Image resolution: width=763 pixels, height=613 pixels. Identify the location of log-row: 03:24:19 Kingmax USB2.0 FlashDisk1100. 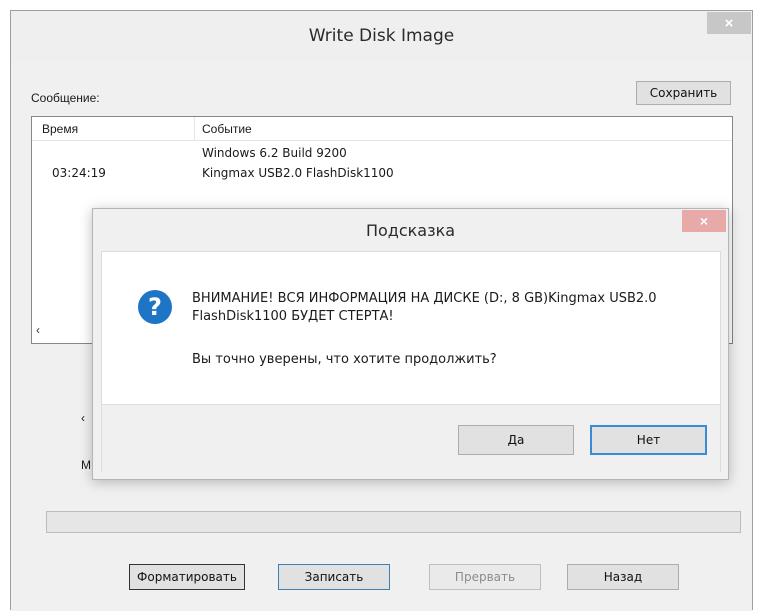
(382, 175).